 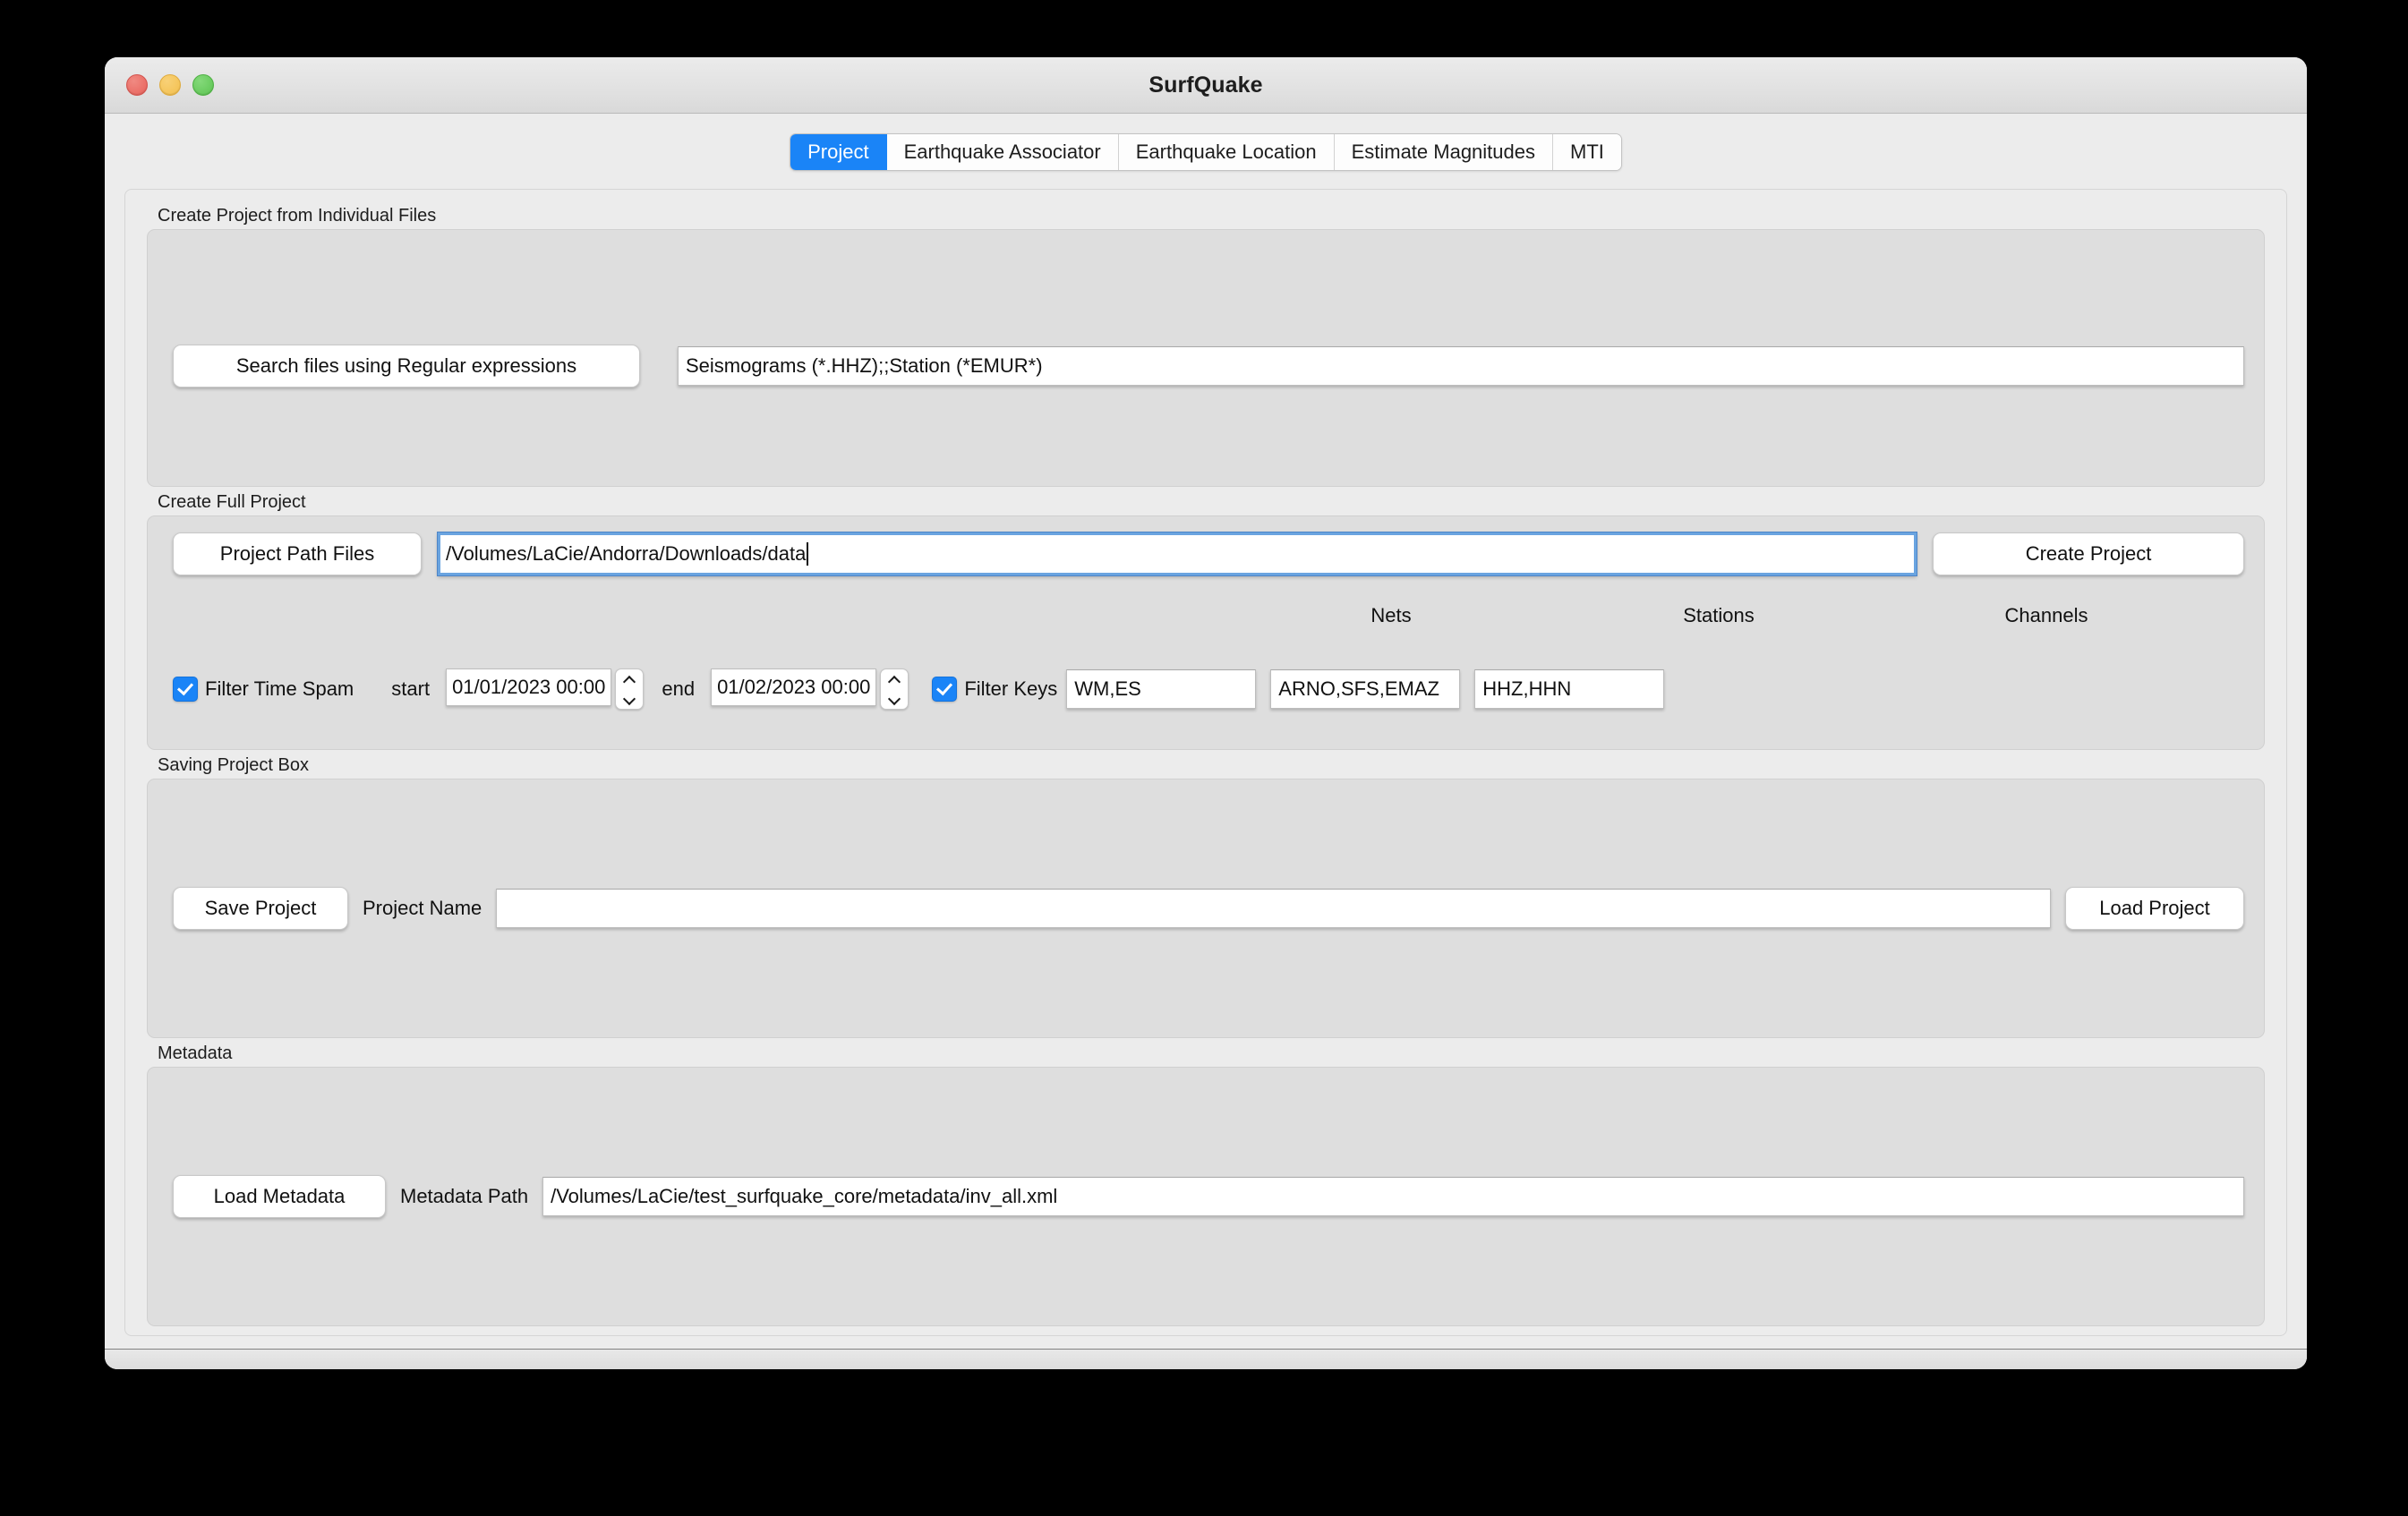 I want to click on tab-project: Project, so click(x=838, y=152).